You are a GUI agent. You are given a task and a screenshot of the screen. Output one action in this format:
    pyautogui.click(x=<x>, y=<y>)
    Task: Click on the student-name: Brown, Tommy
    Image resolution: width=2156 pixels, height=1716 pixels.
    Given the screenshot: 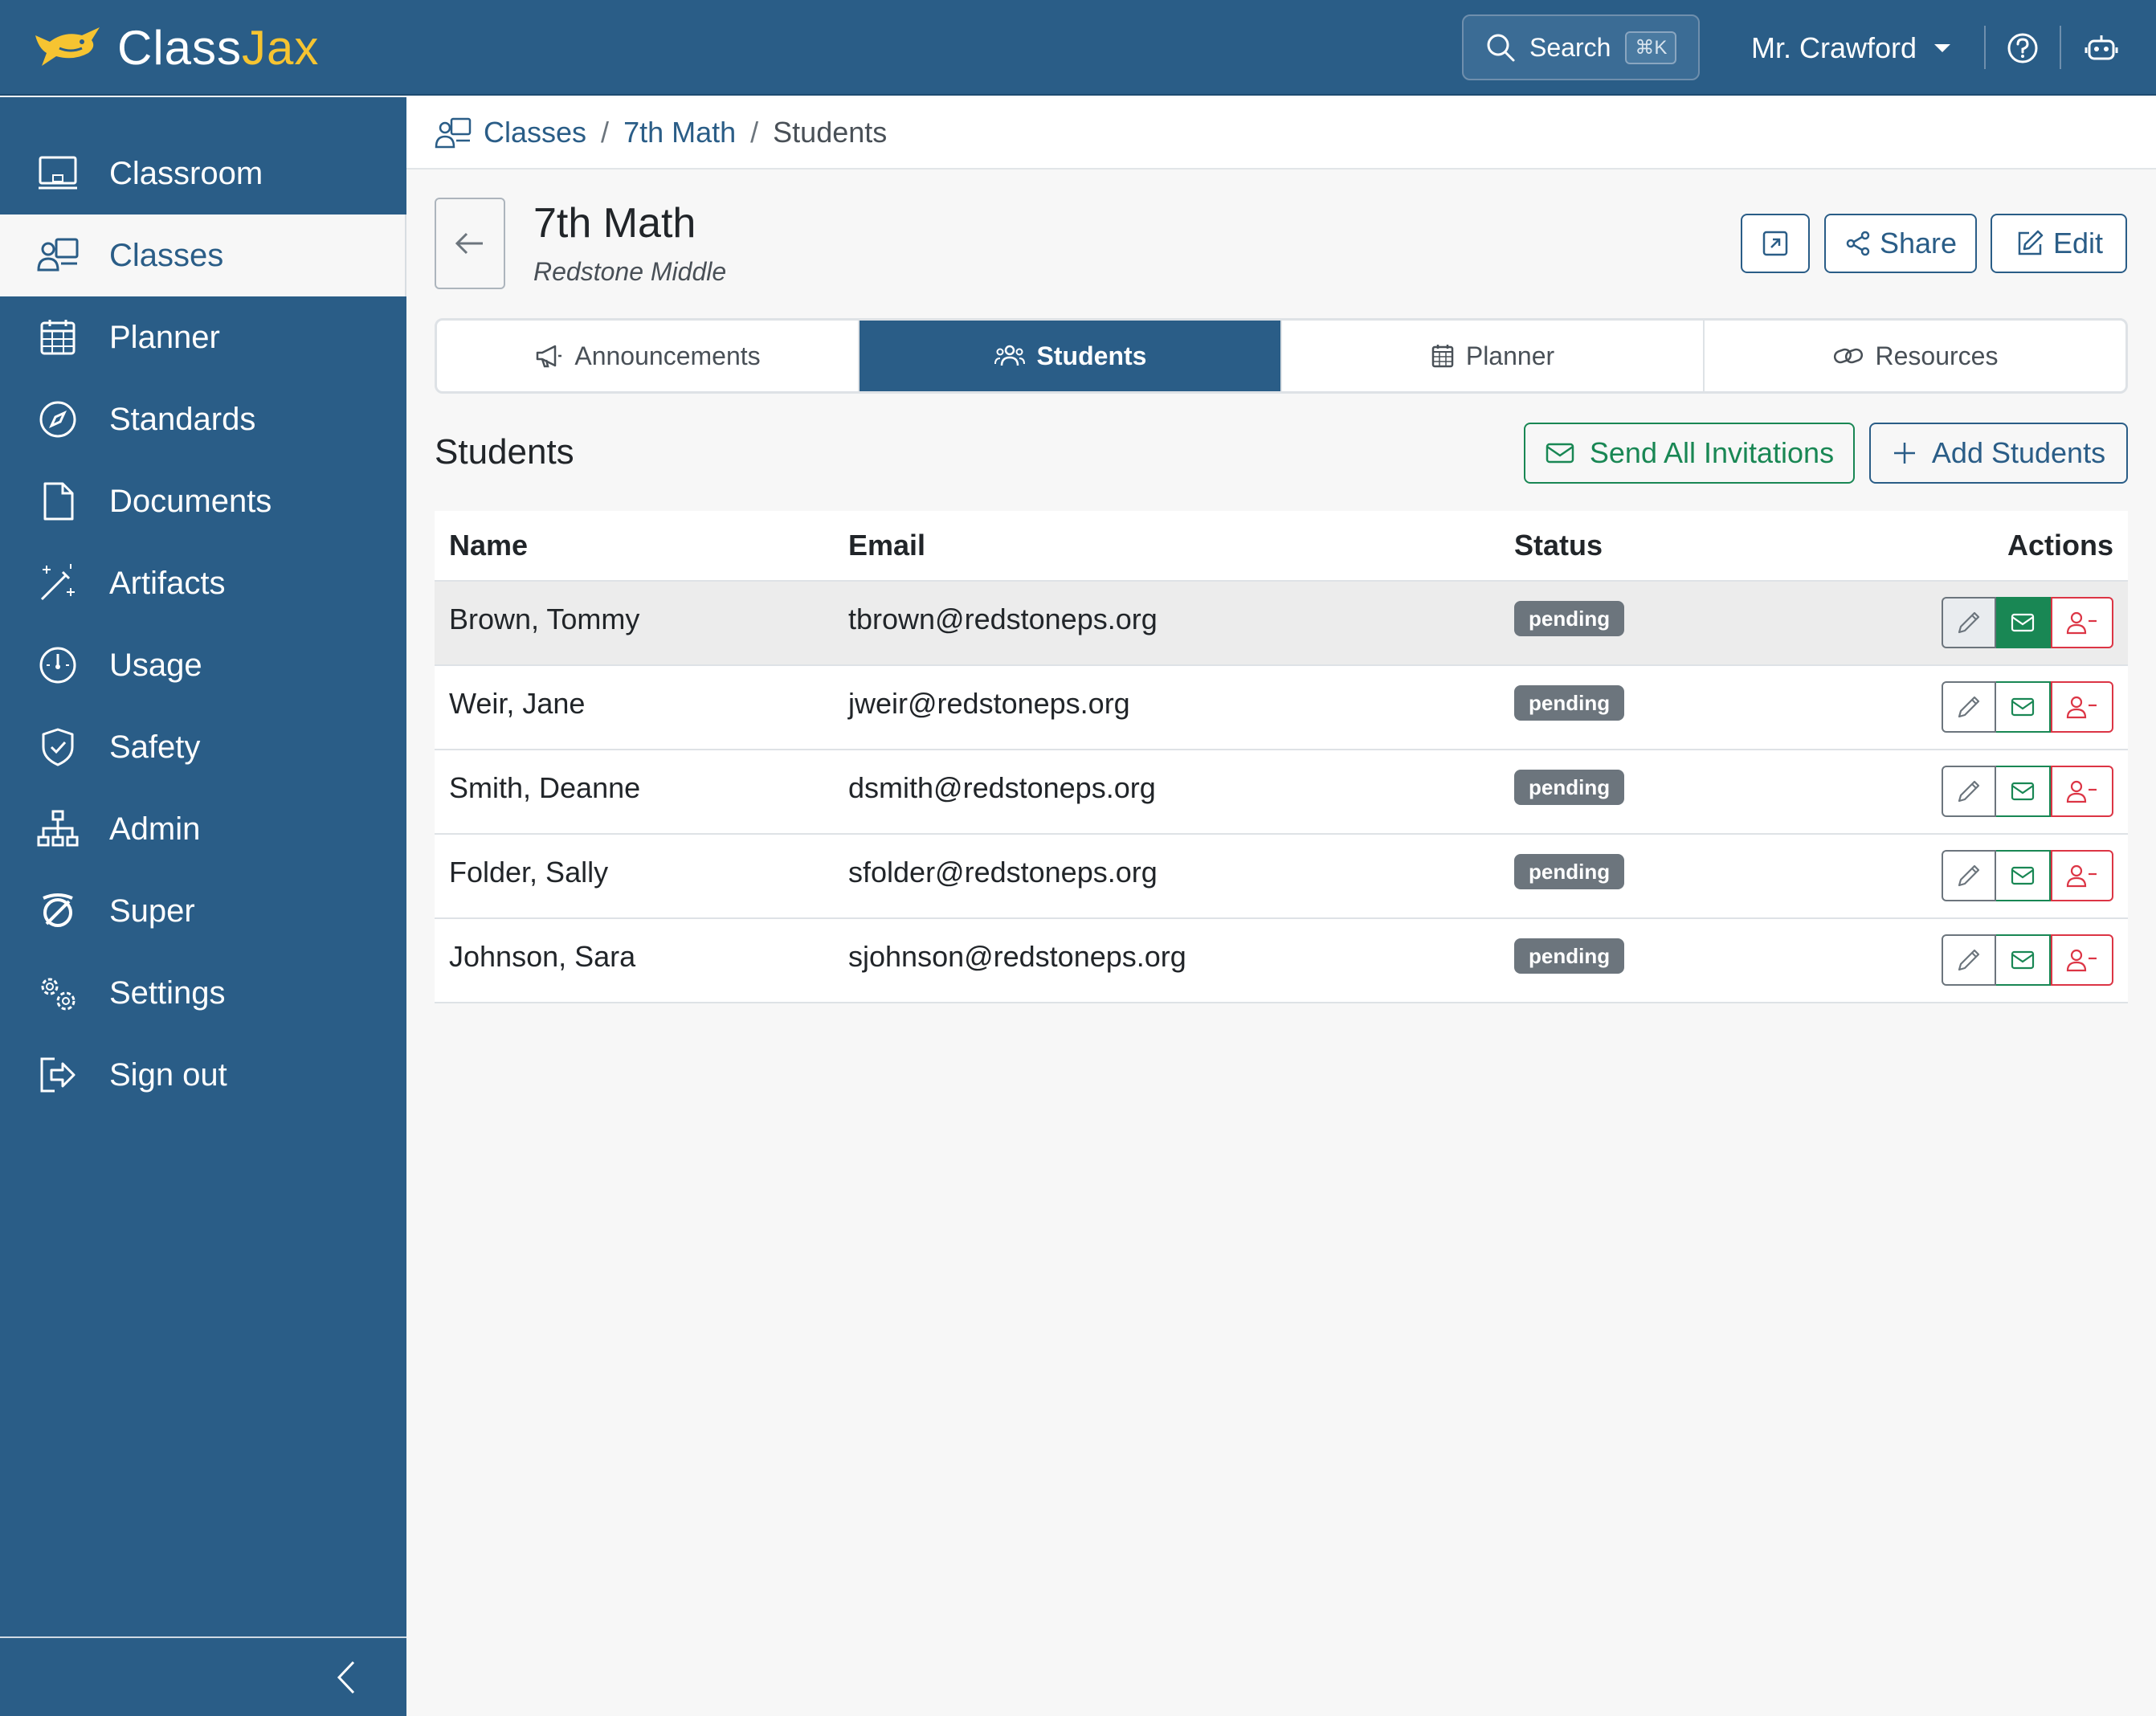 What is the action you would take?
    pyautogui.click(x=544, y=619)
    